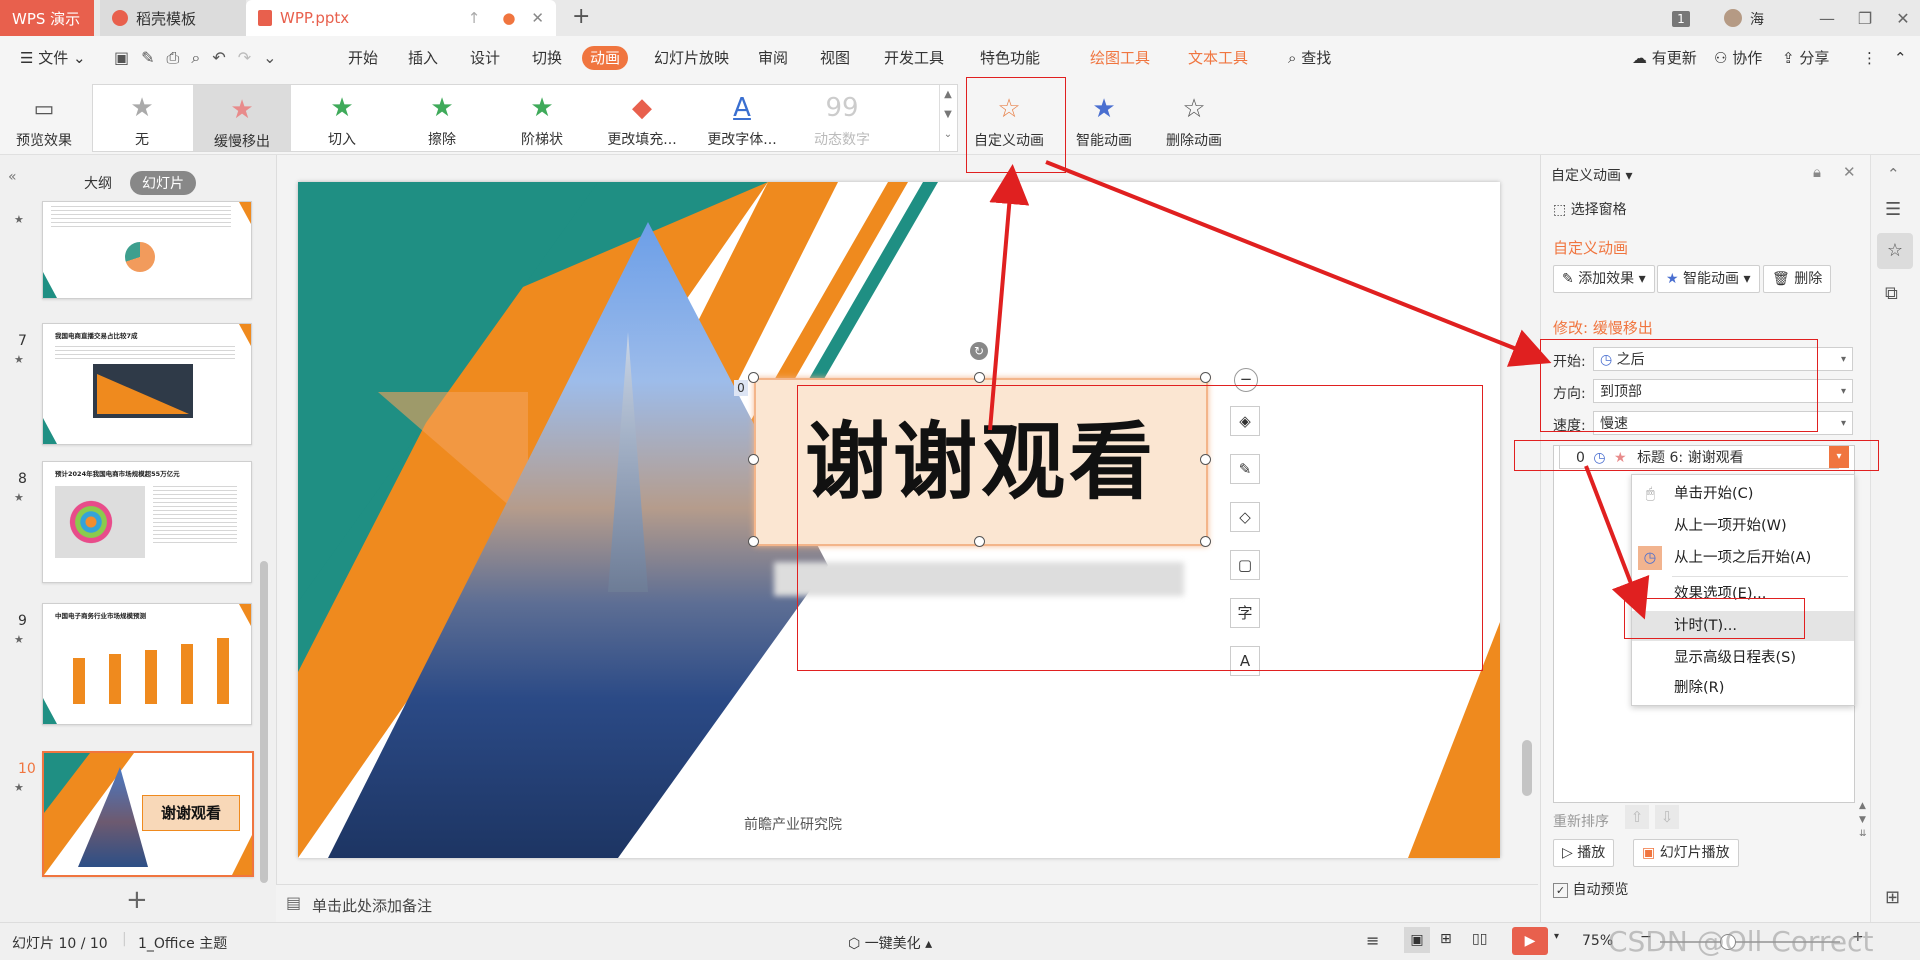 The height and width of the screenshot is (960, 1920). I want to click on arrow-to-settings, so click(1298, 263).